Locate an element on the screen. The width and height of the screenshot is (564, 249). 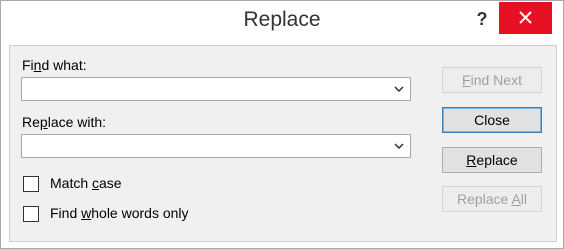
find-next-button: Find Next is located at coordinates (492, 80).